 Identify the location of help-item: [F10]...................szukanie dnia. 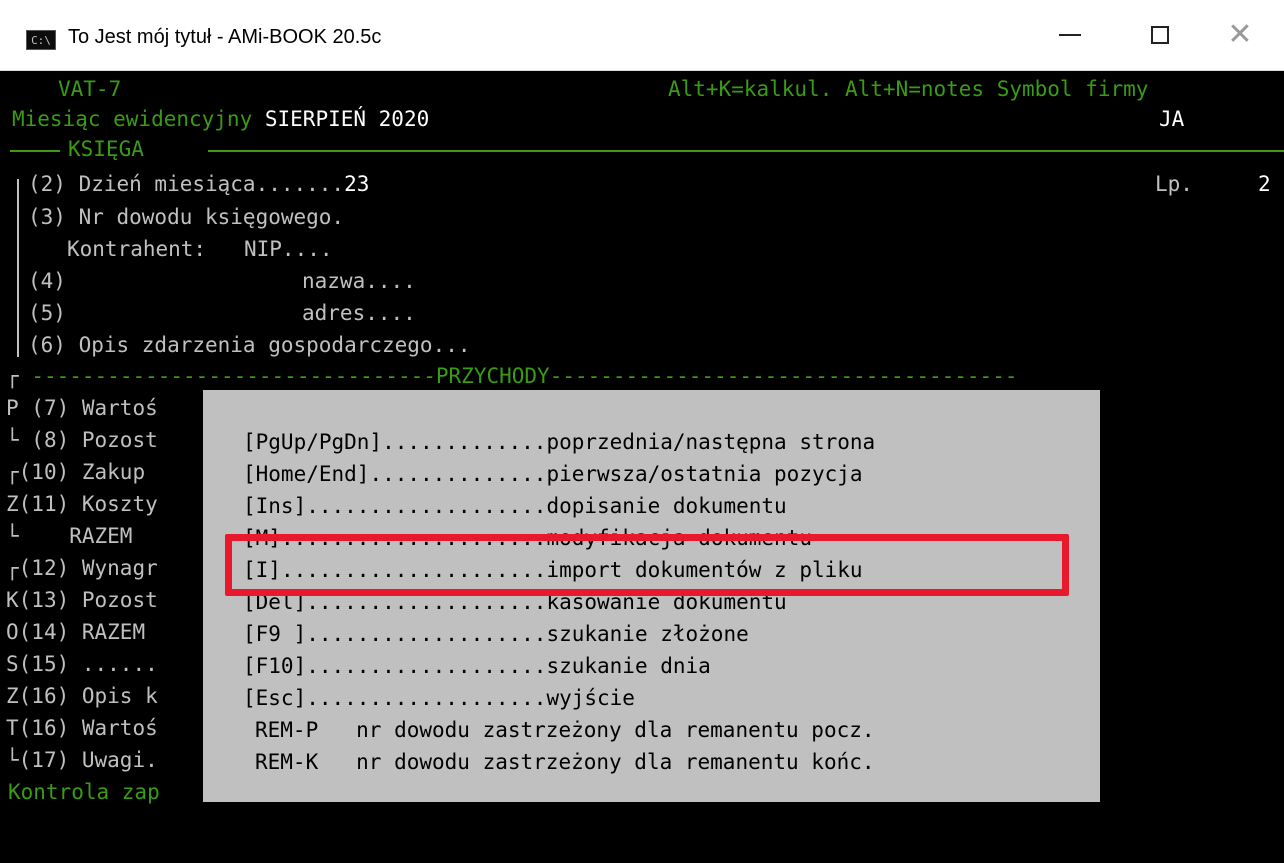
(477, 666).